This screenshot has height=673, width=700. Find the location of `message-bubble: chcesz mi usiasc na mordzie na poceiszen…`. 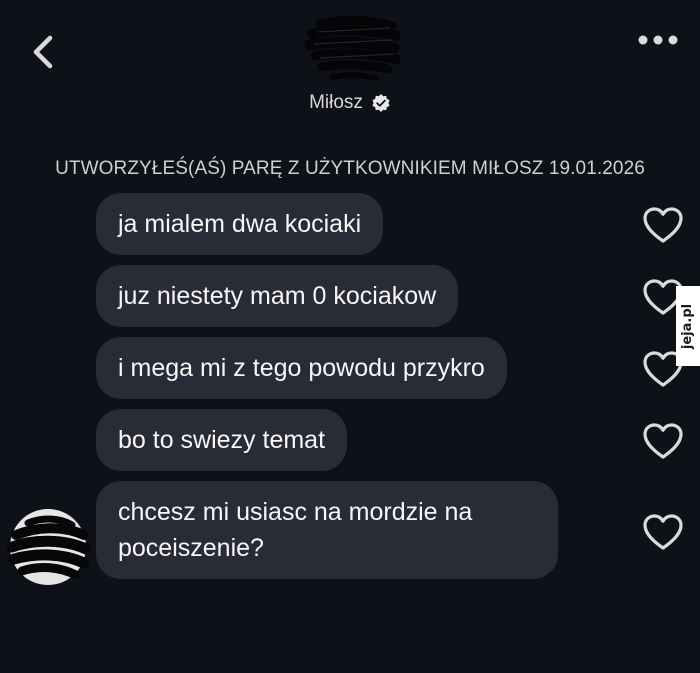

message-bubble: chcesz mi usiasc na mordzie na poceiszen… is located at coordinates (327, 530).